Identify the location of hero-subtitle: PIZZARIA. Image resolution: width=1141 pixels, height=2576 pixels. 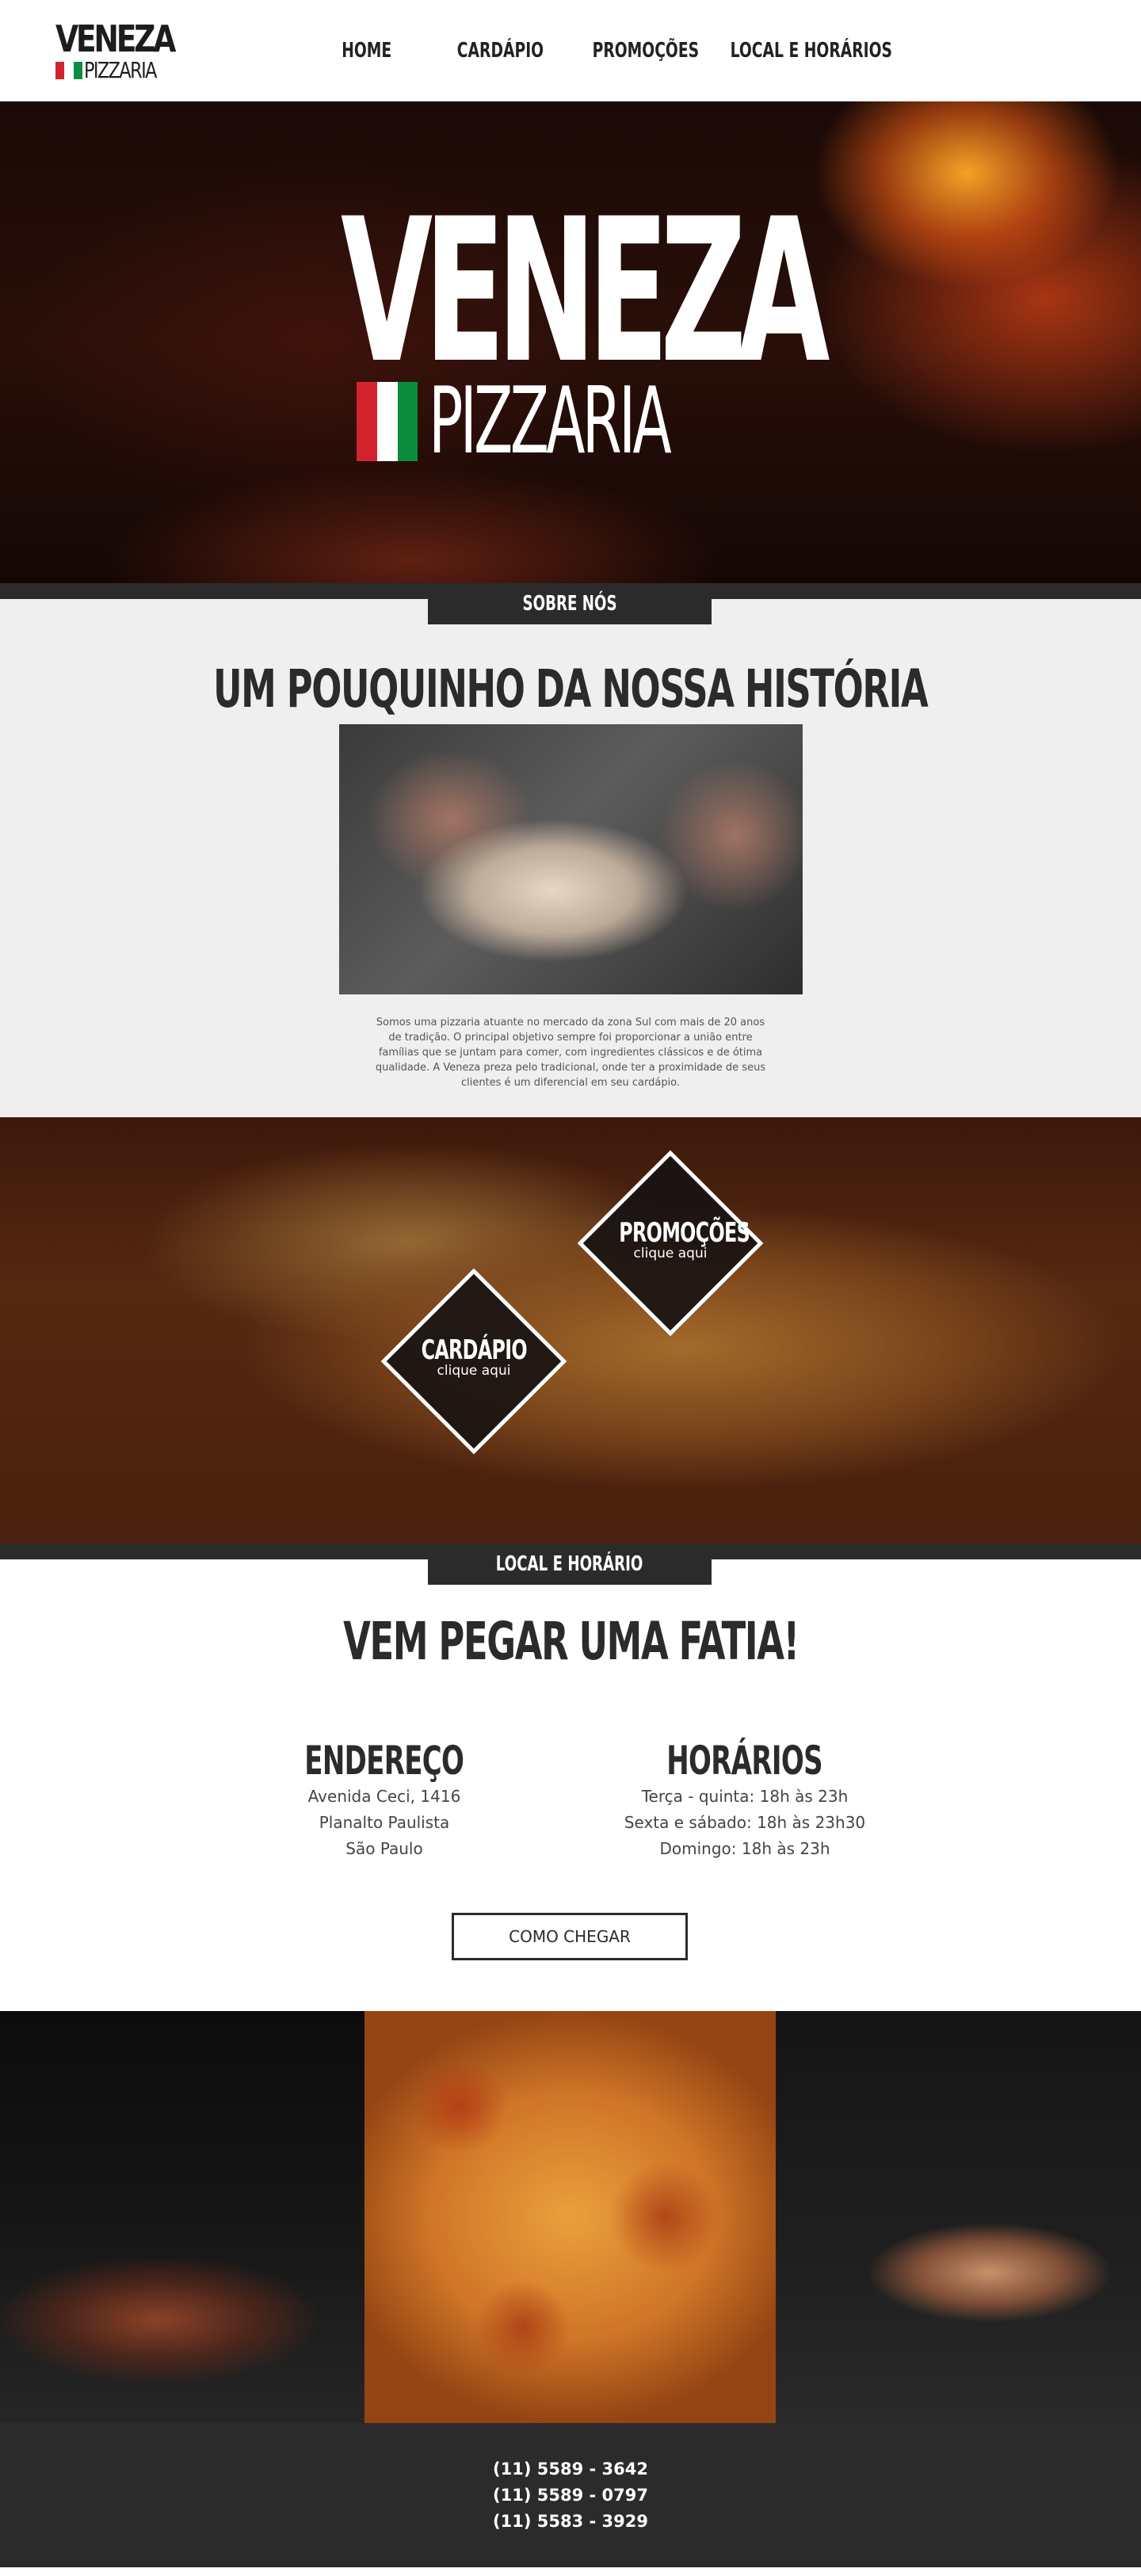
(550, 421).